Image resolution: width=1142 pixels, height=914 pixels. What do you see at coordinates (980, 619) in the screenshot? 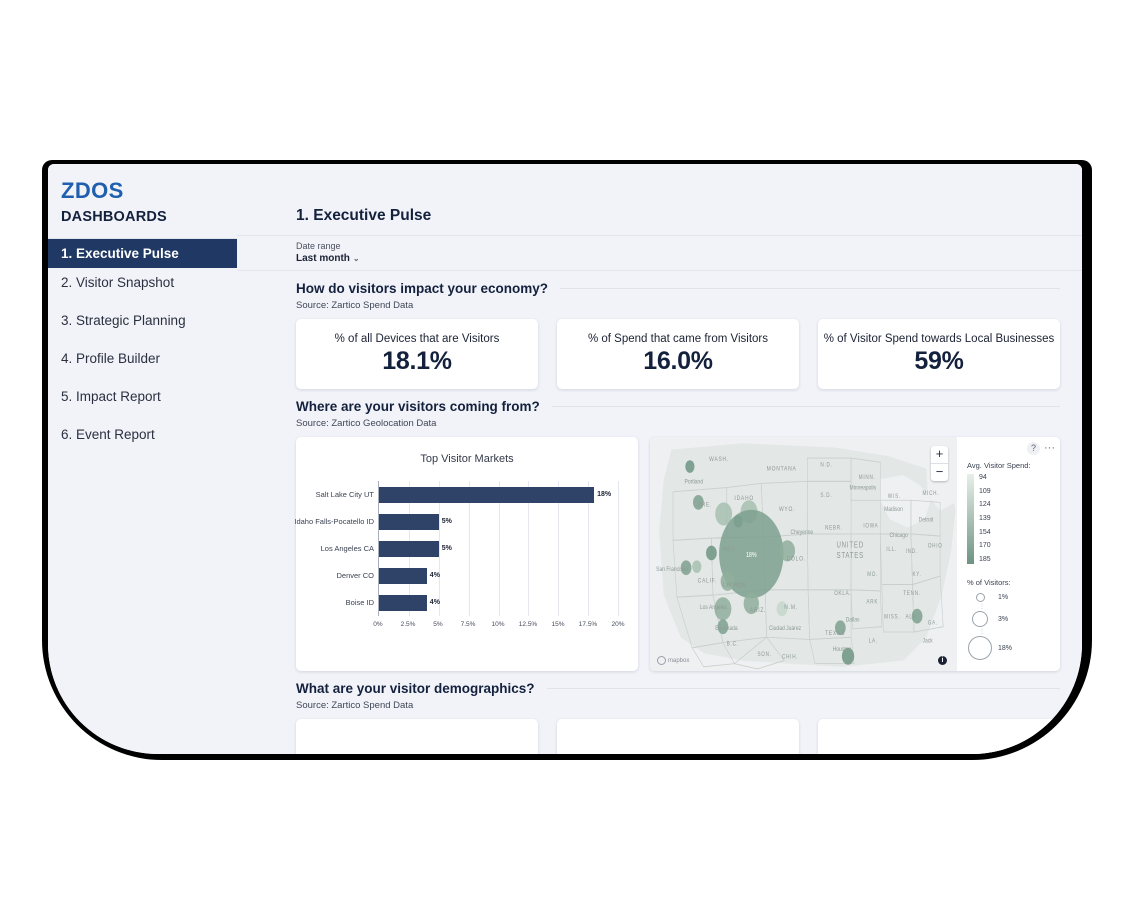
I see `bubble-legend-swatch-wrap` at bounding box center [980, 619].